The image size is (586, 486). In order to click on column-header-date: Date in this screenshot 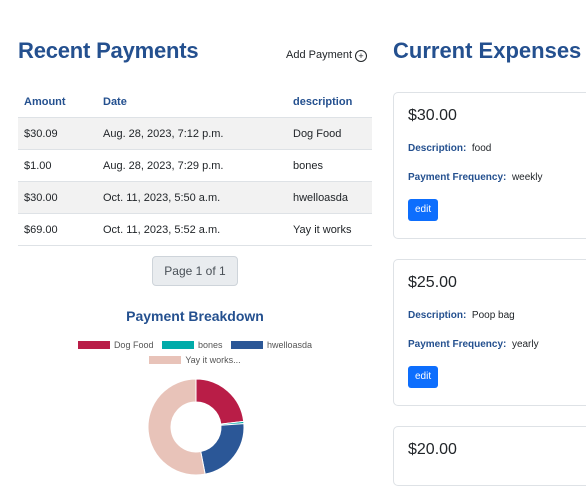, I will do `click(192, 102)`.